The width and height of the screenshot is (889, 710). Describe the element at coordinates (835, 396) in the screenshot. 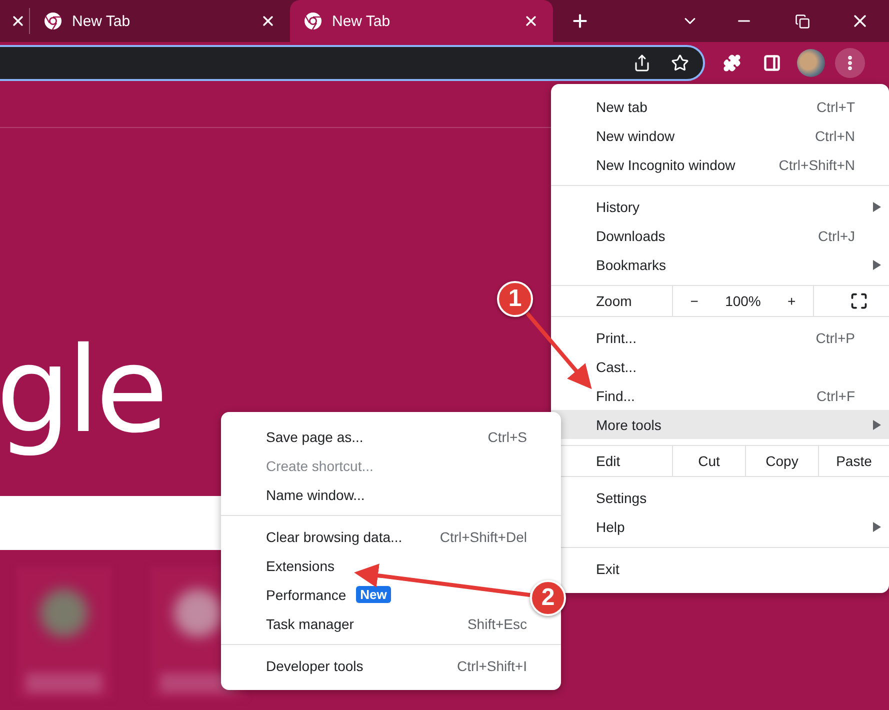

I see `shortcut-text: Ctrl+F` at that location.